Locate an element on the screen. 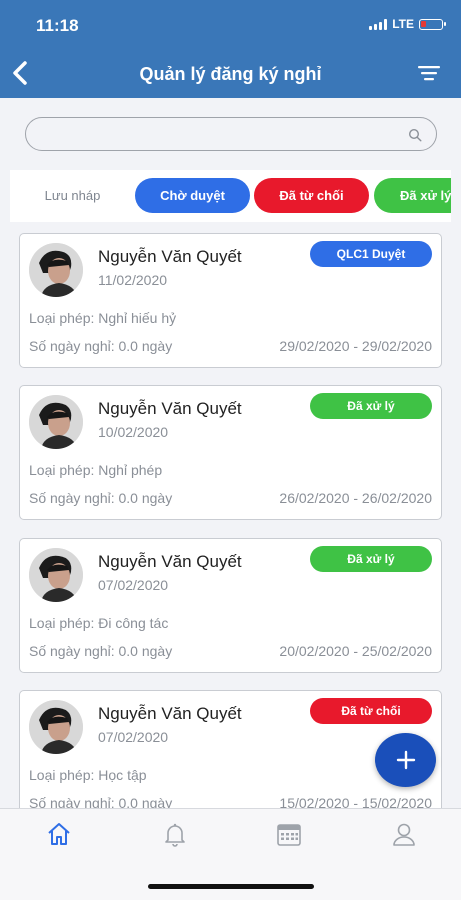  leave-type: Loại phép: Đi công tác is located at coordinates (99, 623).